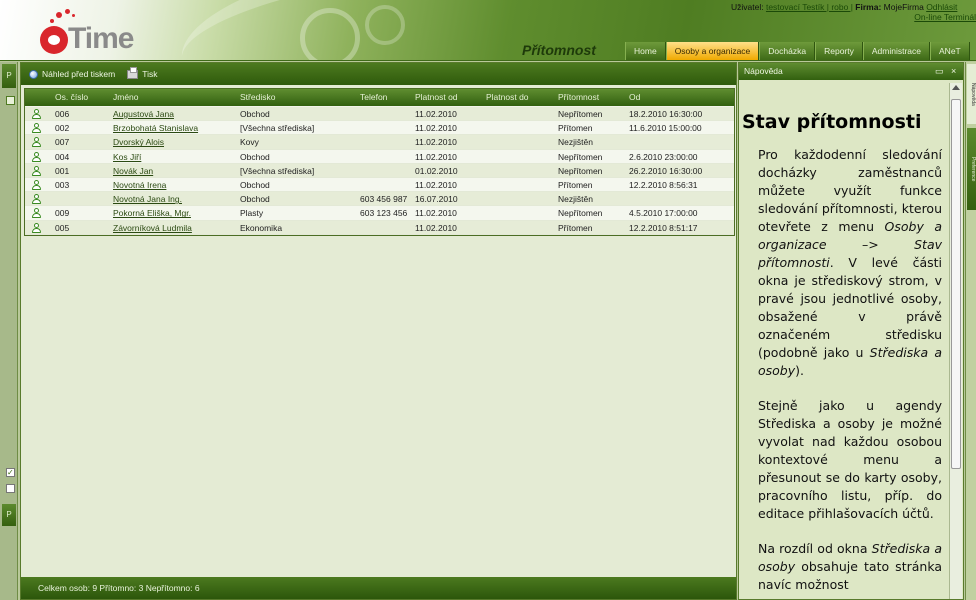  I want to click on cell-name: Brzobohatá Stanislava, so click(175, 128).